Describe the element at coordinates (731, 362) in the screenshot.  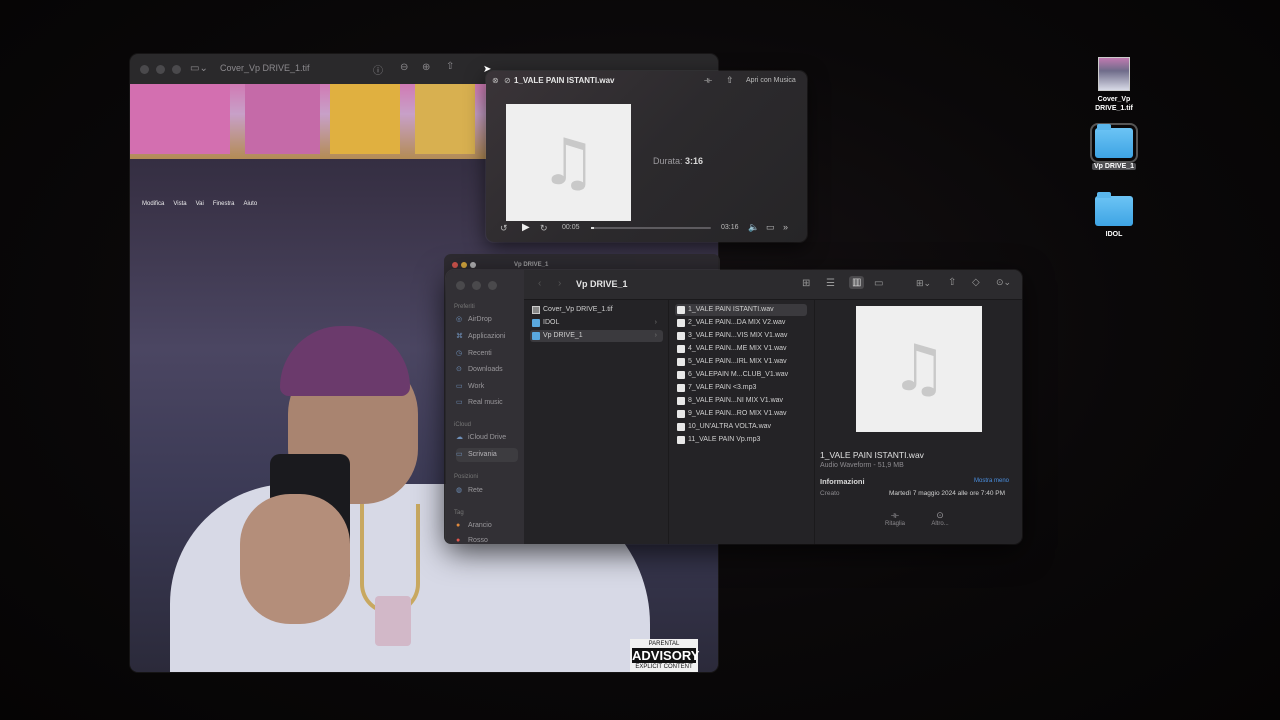
I see `list-item: 5_VALE PAIN...IRL MIX V1.wav` at that location.